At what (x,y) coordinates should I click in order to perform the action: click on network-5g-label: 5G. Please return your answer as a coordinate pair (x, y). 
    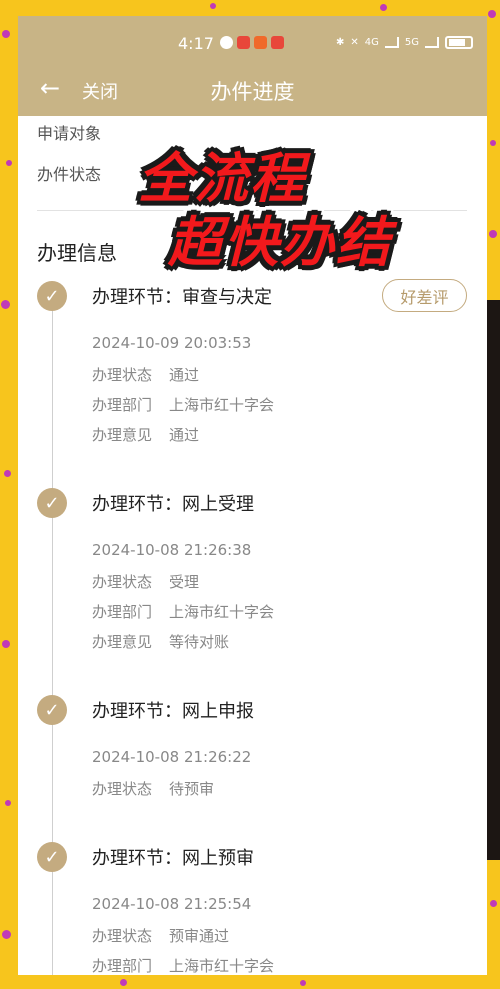
    Looking at the image, I should click on (411, 42).